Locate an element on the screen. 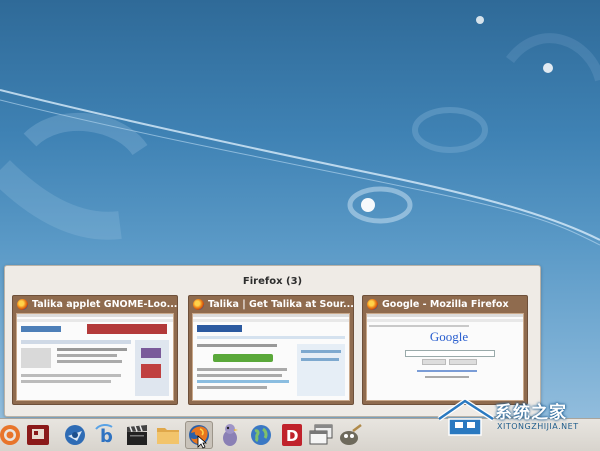 This screenshot has width=600, height=451. blog-b-icon: b is located at coordinates (106, 435).